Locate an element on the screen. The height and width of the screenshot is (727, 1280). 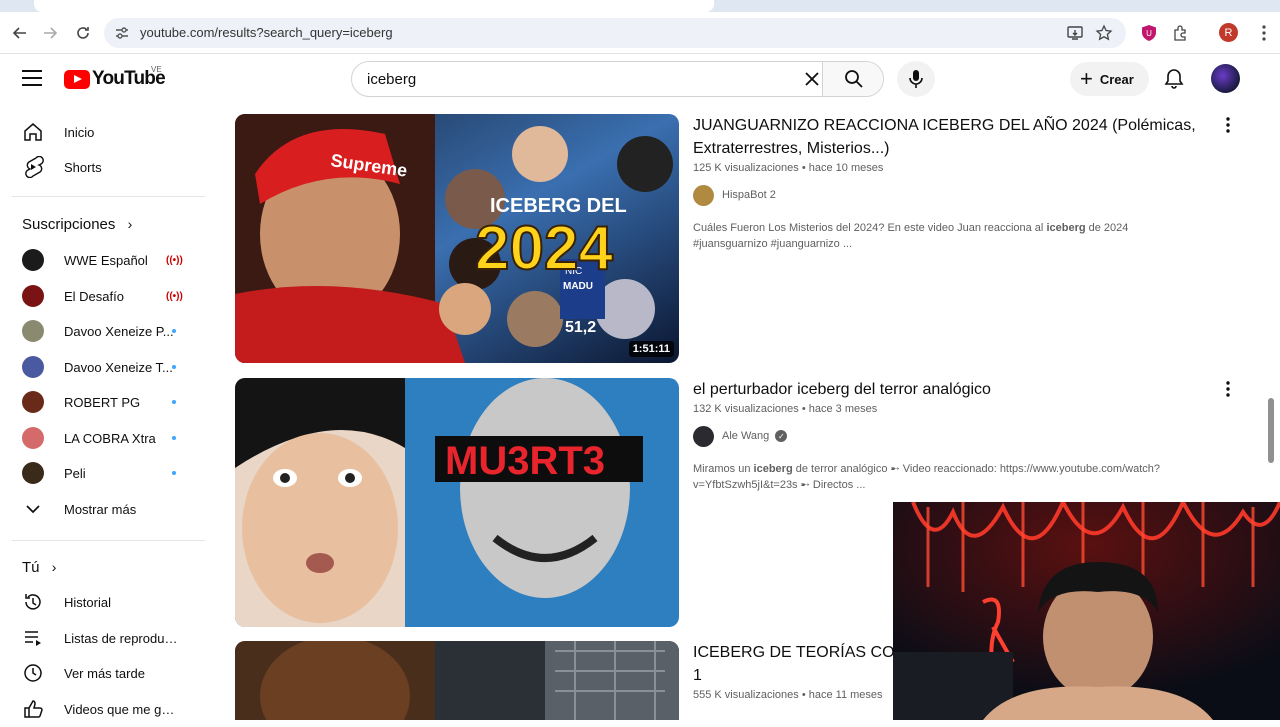
sidebar-item-subscription: ROBERT PG is located at coordinates (102, 402).